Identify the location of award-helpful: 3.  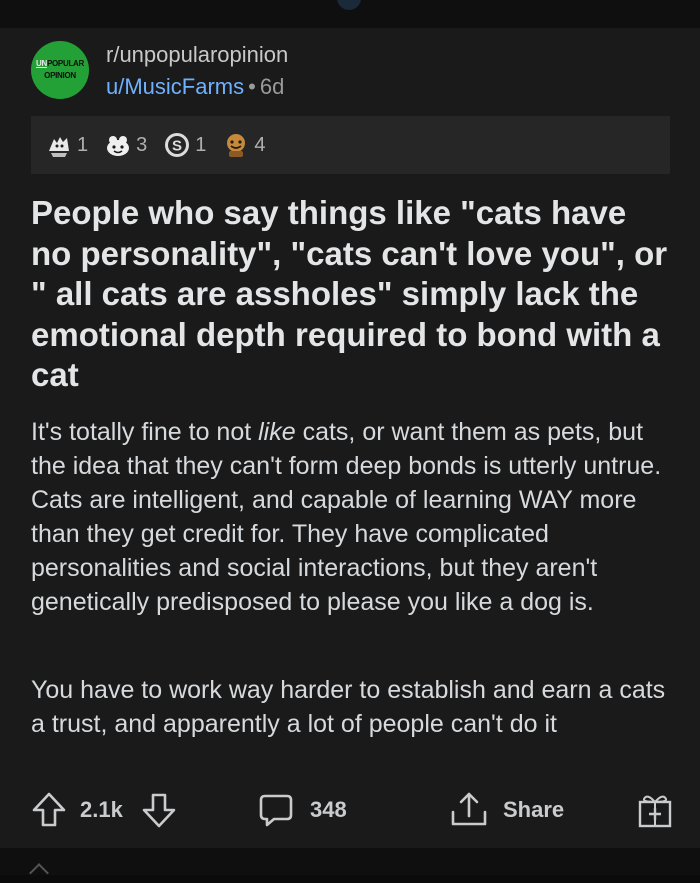
(125, 145).